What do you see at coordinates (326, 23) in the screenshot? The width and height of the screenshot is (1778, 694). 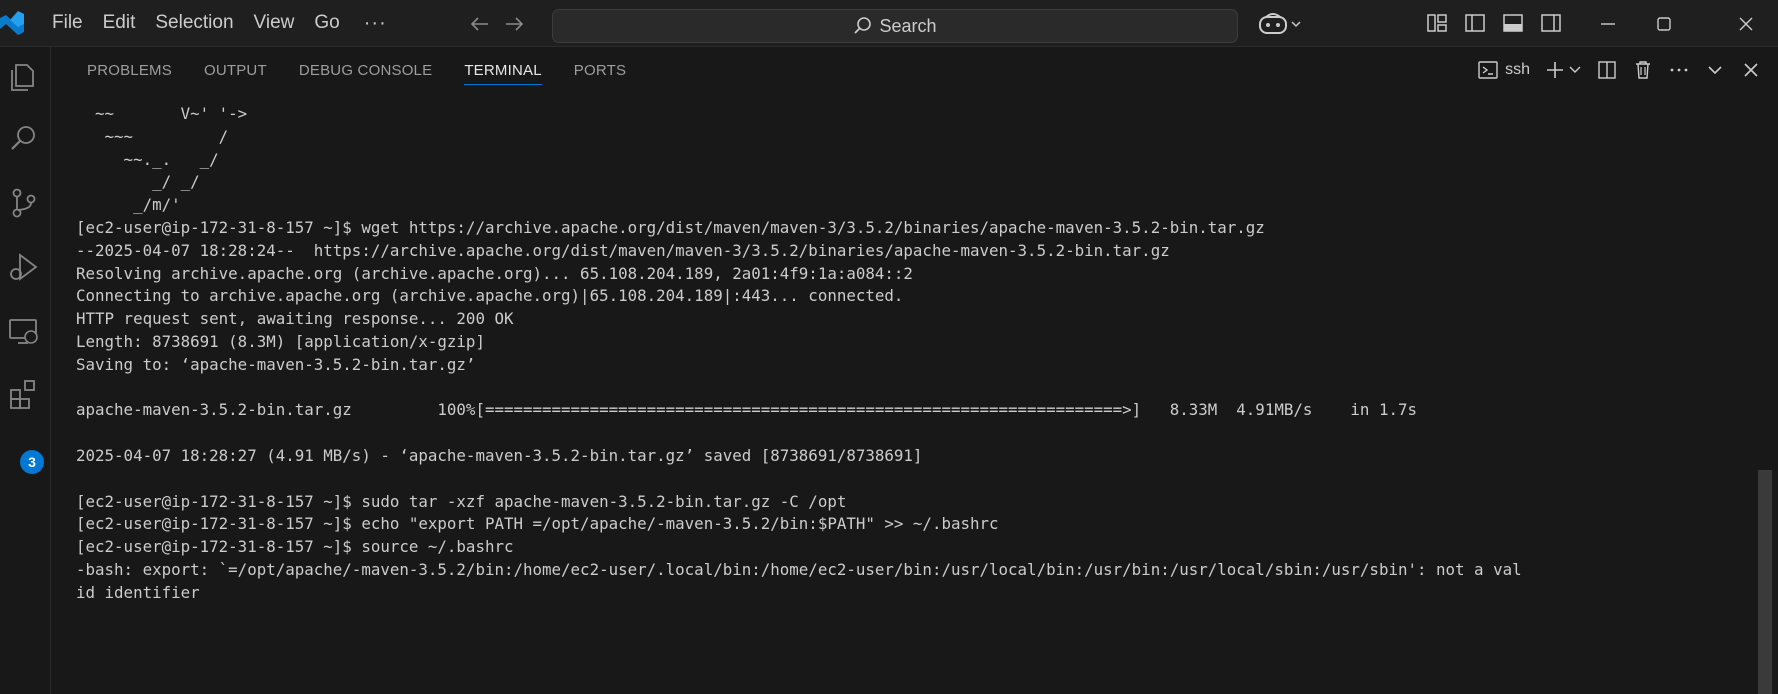 I see `menu-go: Go` at bounding box center [326, 23].